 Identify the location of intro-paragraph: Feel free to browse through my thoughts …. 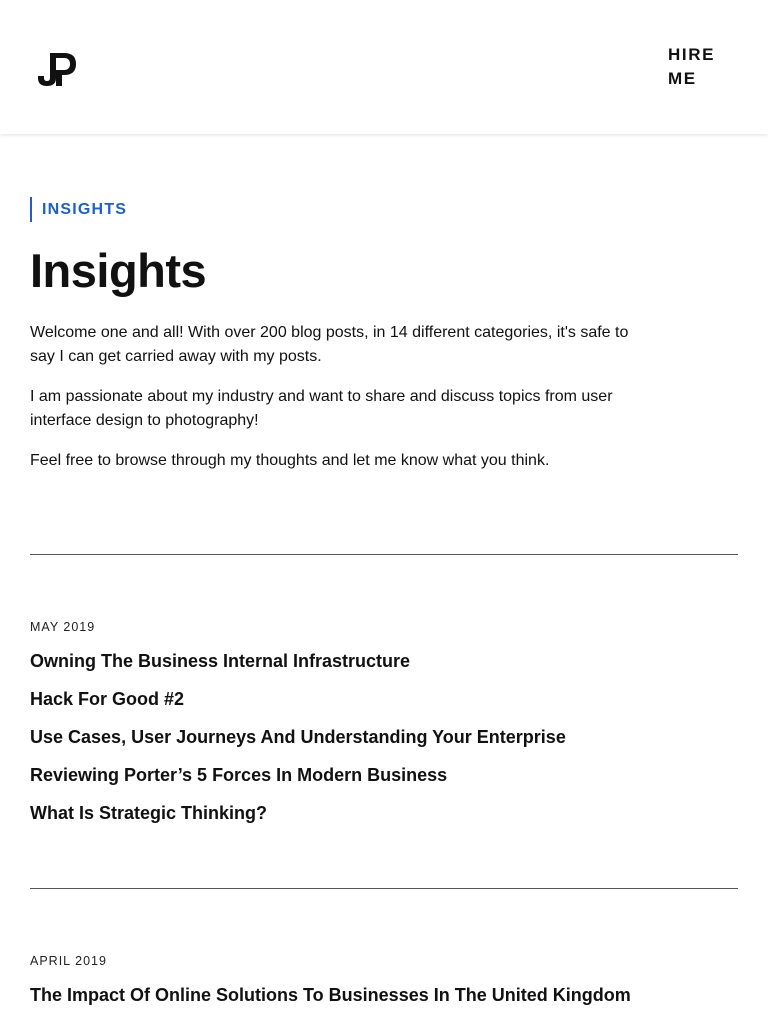
(290, 460).